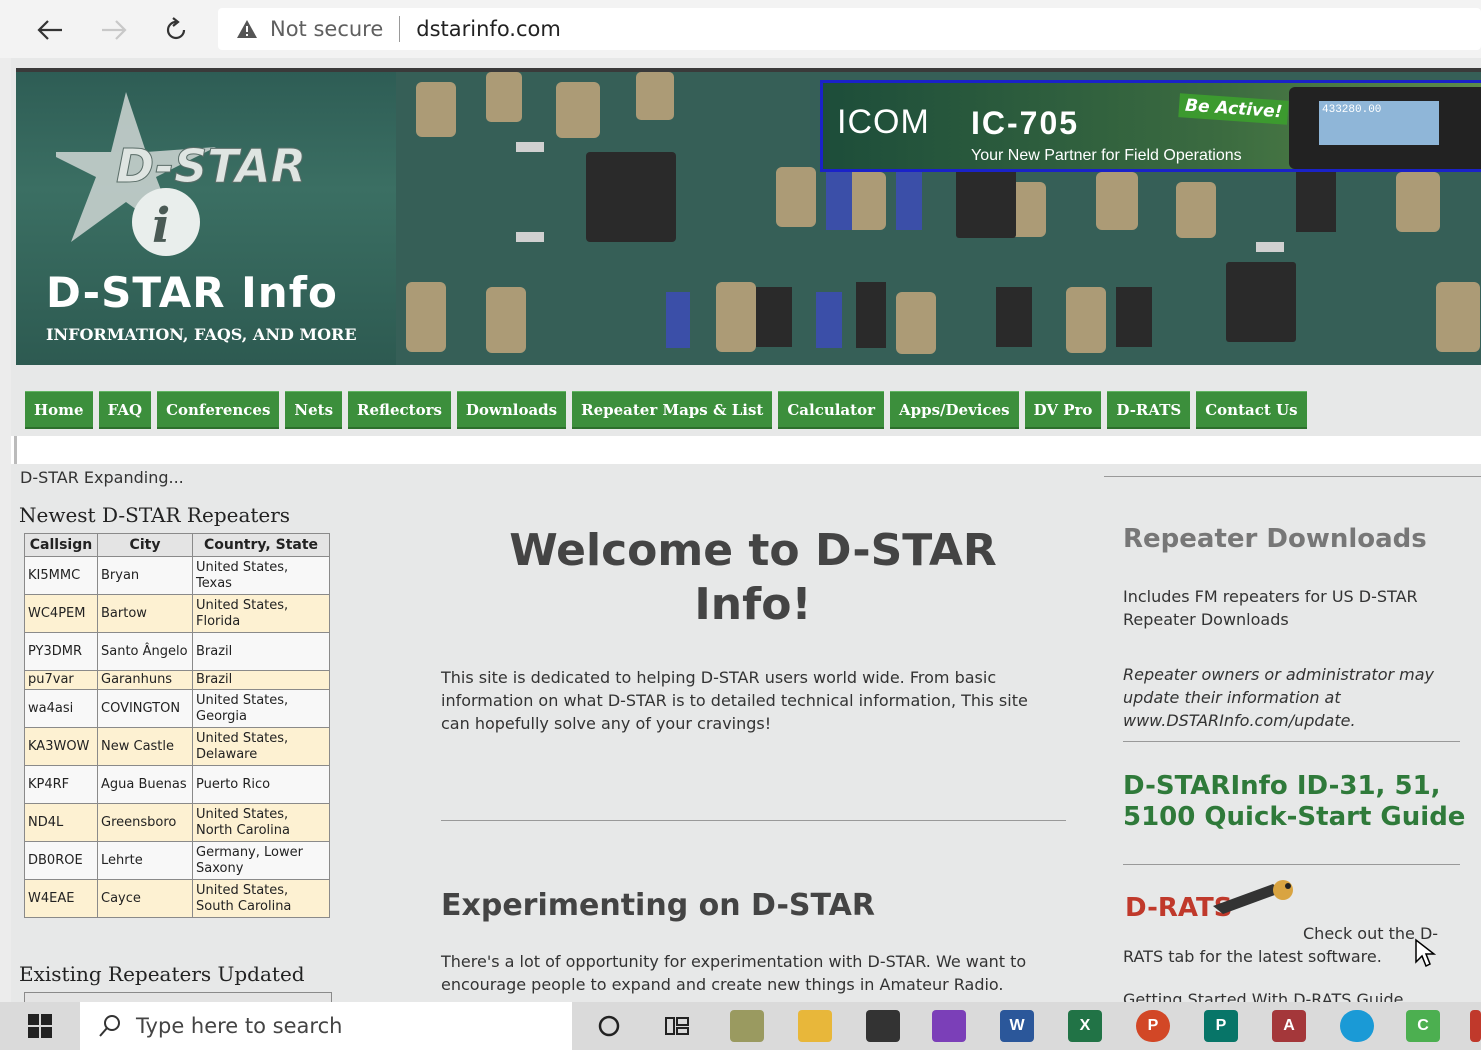 This screenshot has width=1481, height=1050. I want to click on country-cell: Puerto Rico, so click(261, 784).